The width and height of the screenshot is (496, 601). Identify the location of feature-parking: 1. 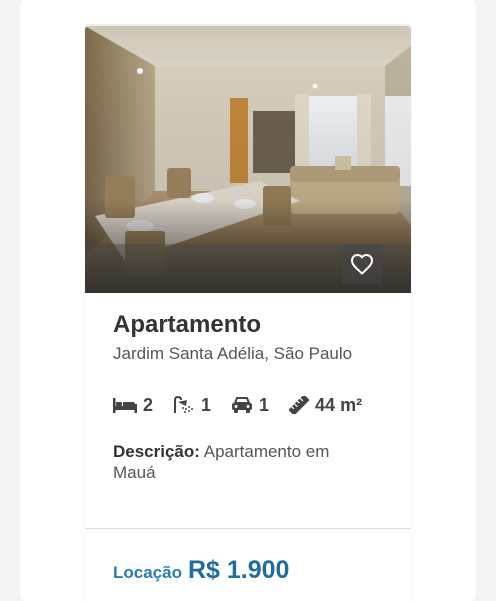
(250, 405).